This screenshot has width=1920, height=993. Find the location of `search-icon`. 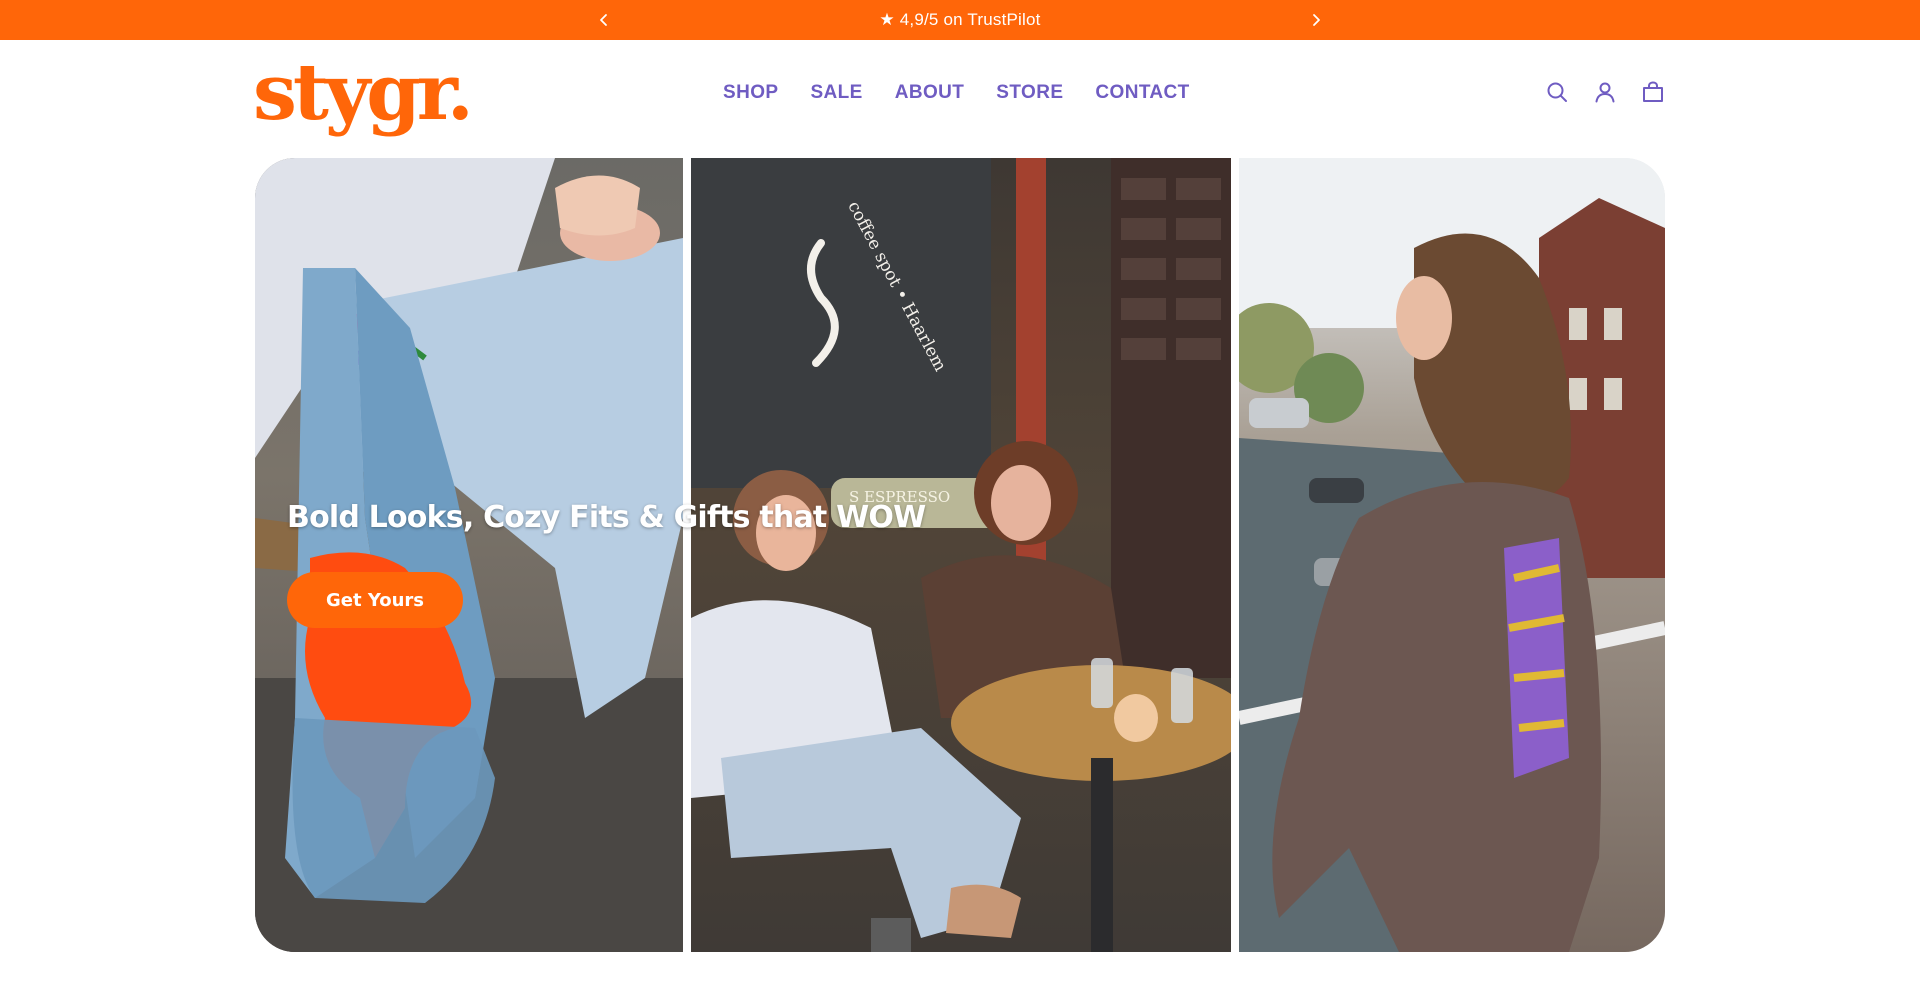

search-icon is located at coordinates (1557, 92).